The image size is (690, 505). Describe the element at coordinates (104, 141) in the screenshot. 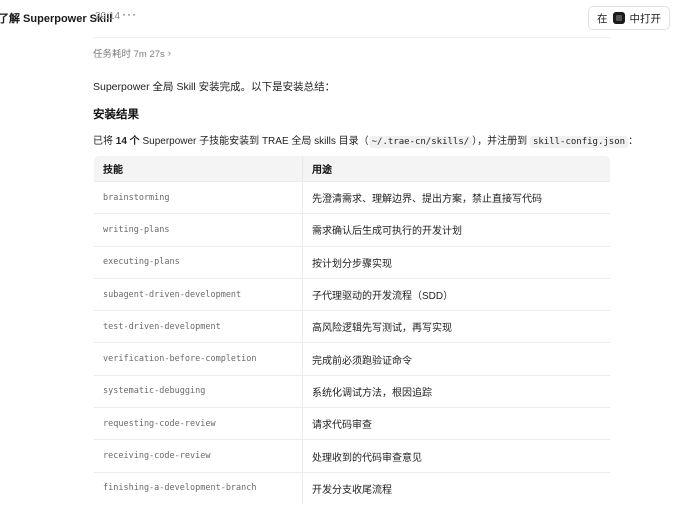

I see `summary-part-1: 已将` at that location.